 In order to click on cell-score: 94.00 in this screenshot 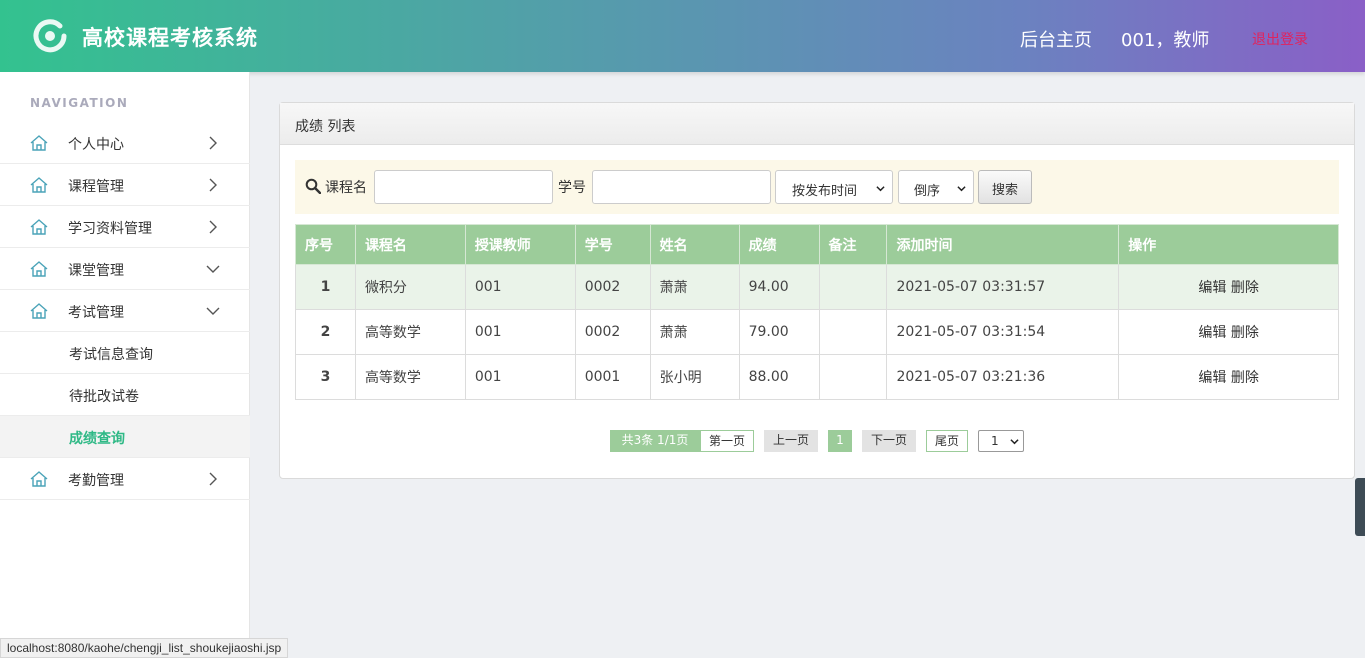, I will do `click(779, 287)`.